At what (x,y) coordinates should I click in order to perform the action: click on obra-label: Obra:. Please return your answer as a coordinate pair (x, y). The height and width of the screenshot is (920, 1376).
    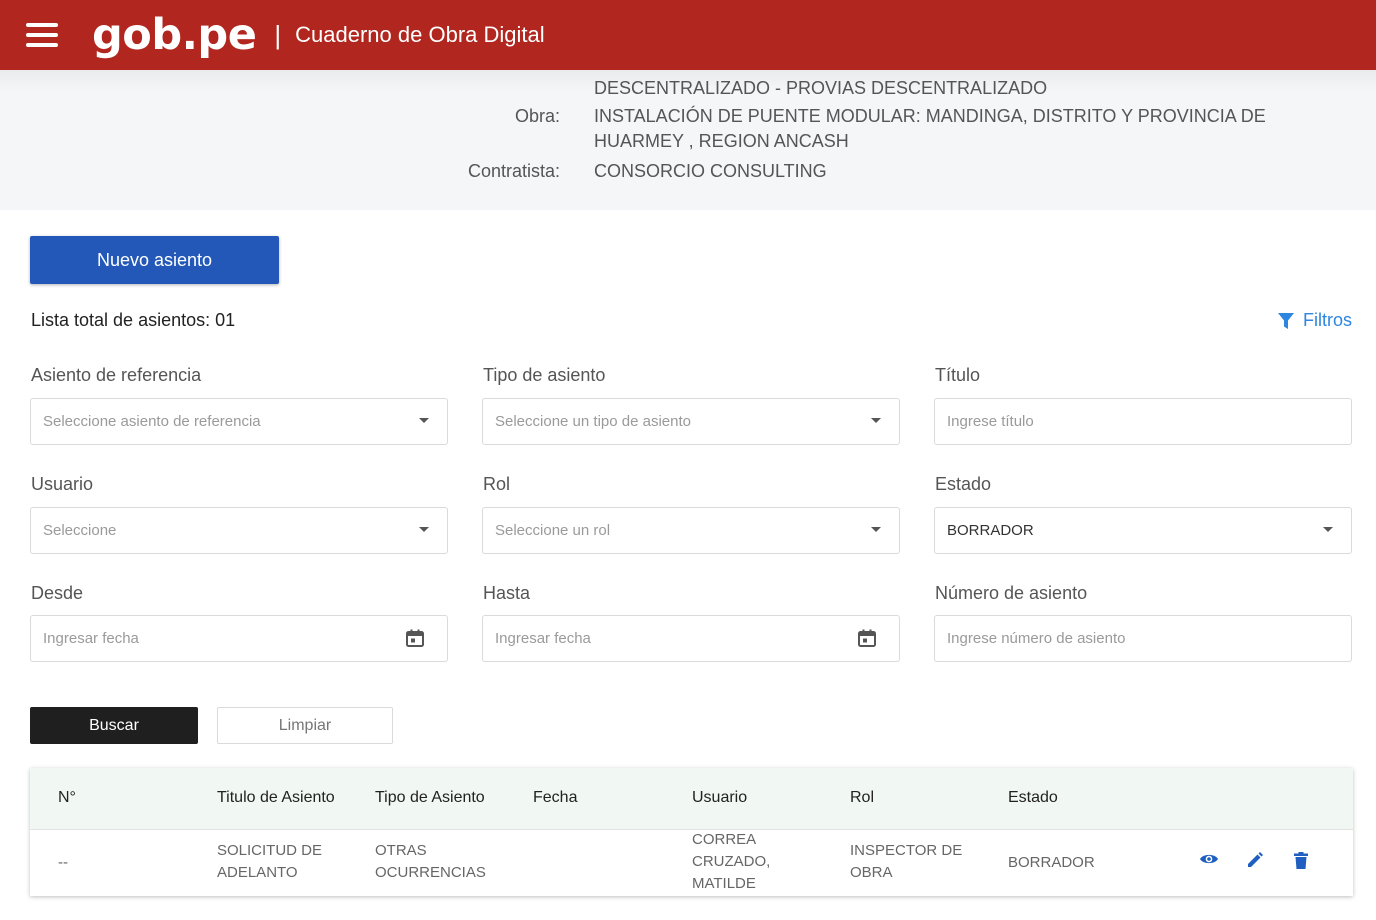
    Looking at the image, I should click on (537, 116).